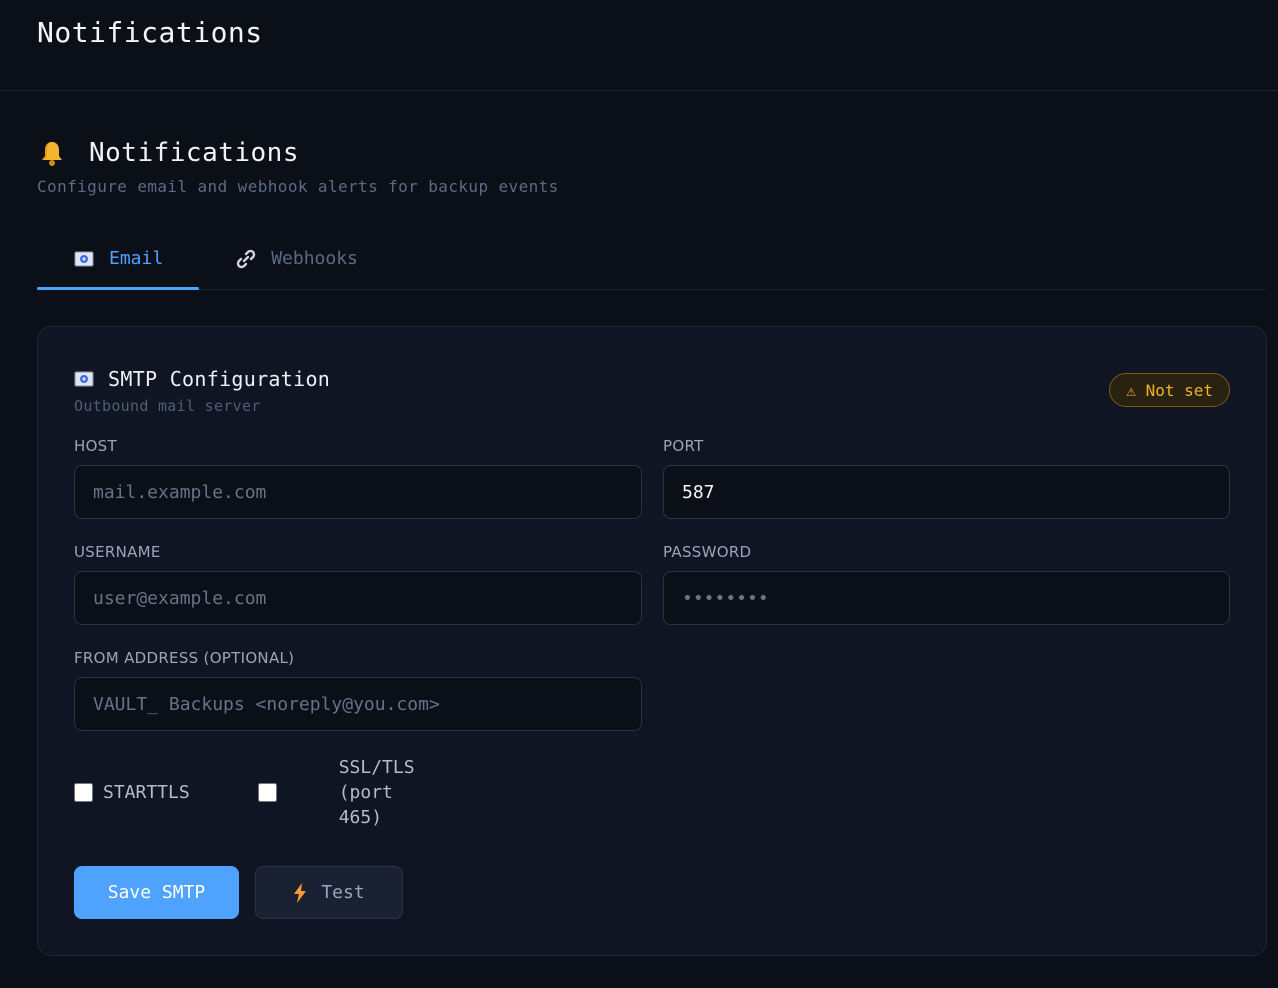  I want to click on tab-email: Email, so click(118, 263).